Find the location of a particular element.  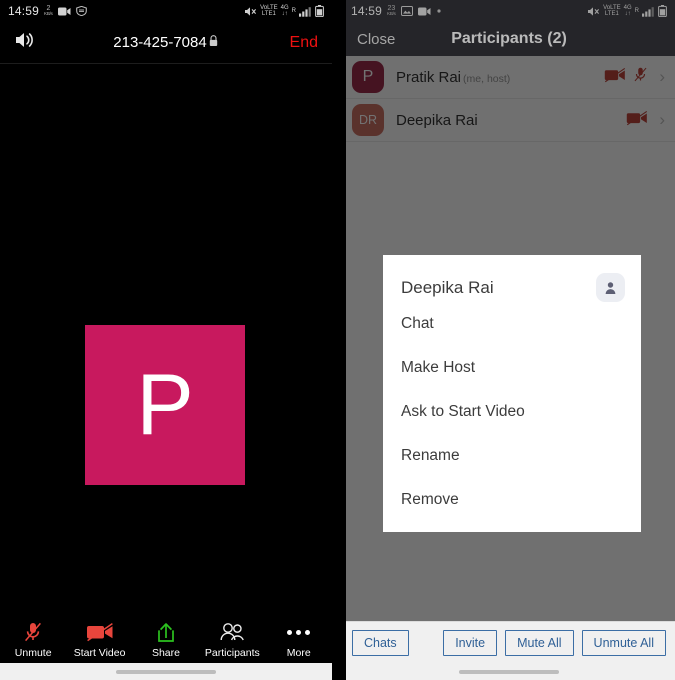

speaker-icon is located at coordinates (25, 42).